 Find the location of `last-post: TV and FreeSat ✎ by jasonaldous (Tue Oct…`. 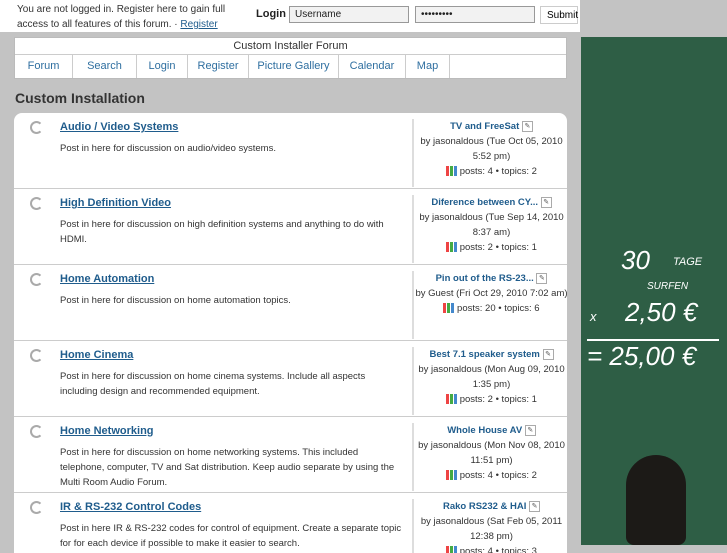

last-post: TV and FreeSat ✎ by jasonaldous (Tue Oct… is located at coordinates (489, 153).